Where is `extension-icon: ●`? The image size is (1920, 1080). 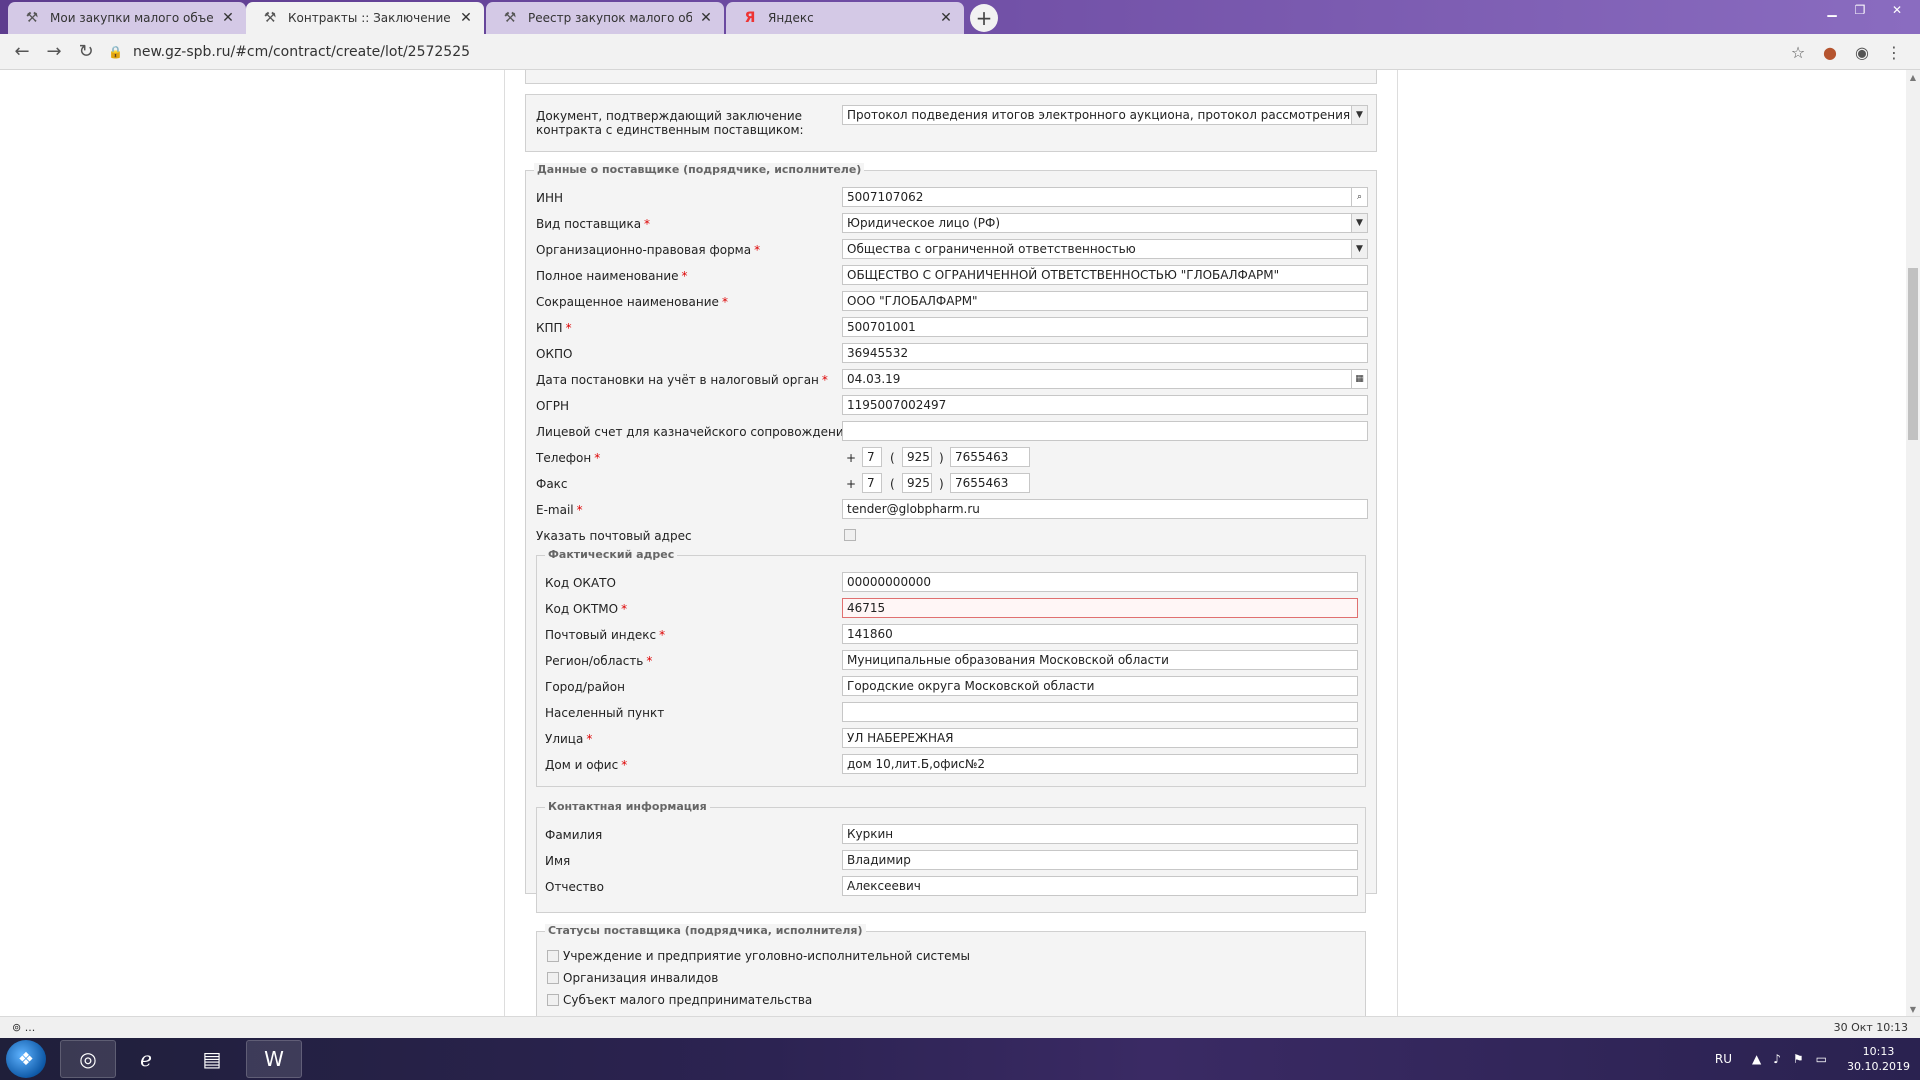 extension-icon: ● is located at coordinates (1830, 52).